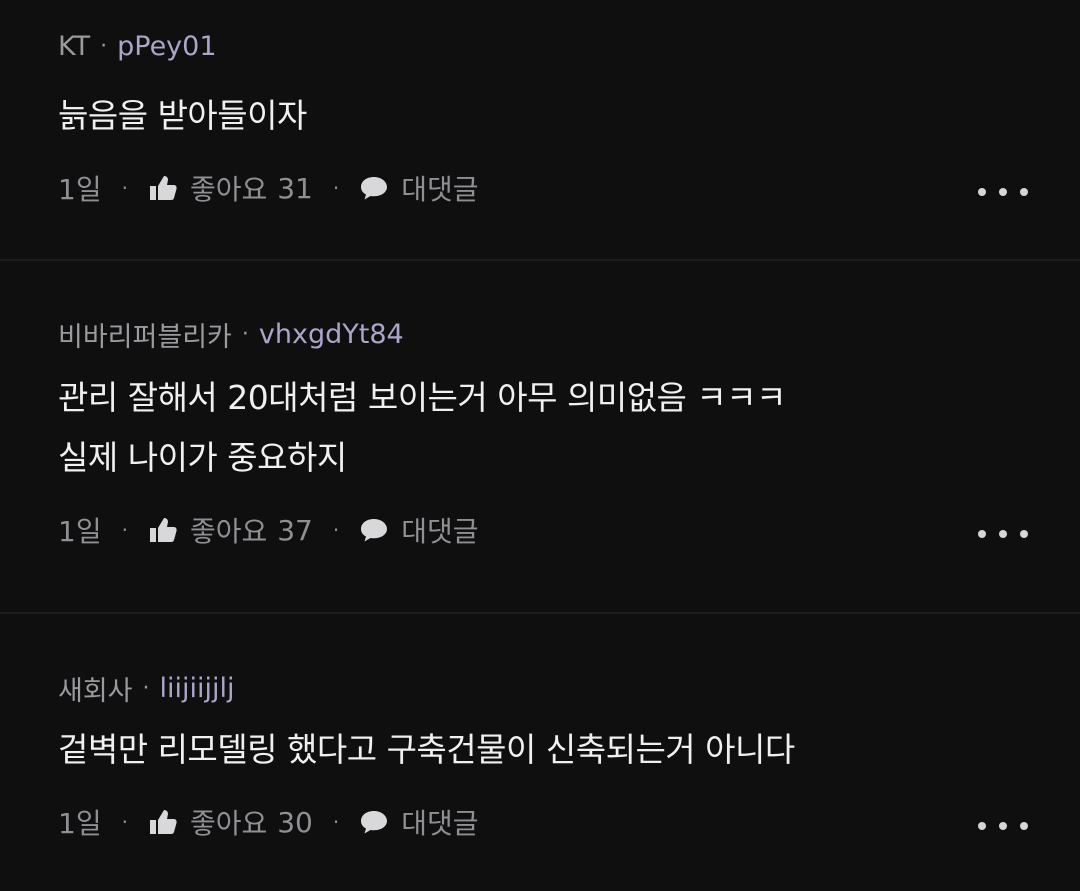 Image resolution: width=1080 pixels, height=891 pixels. I want to click on comment-text: 겉벽만 리모델링 했다고 구축건물이 신축되는거 아니다, so click(426, 749).